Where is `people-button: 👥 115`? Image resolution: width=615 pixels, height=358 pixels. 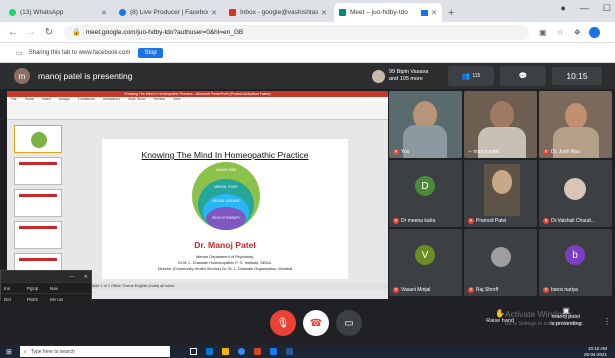
people-button: 👥 115 is located at coordinates (471, 76).